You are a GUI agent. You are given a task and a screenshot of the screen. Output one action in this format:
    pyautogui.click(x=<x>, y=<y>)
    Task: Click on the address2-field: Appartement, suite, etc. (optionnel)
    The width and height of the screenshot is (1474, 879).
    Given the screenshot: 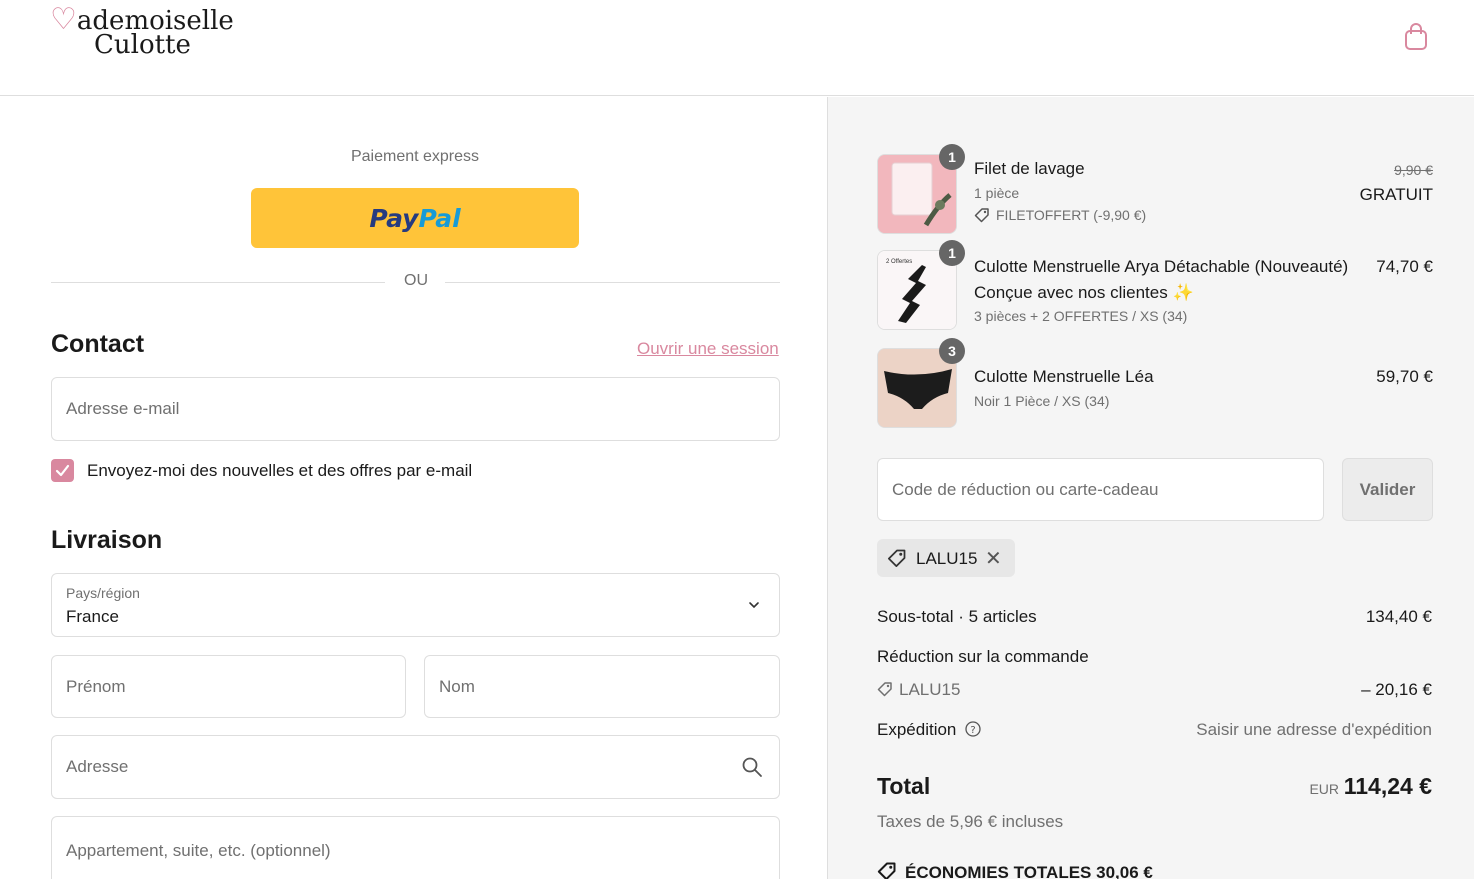 What is the action you would take?
    pyautogui.click(x=415, y=847)
    